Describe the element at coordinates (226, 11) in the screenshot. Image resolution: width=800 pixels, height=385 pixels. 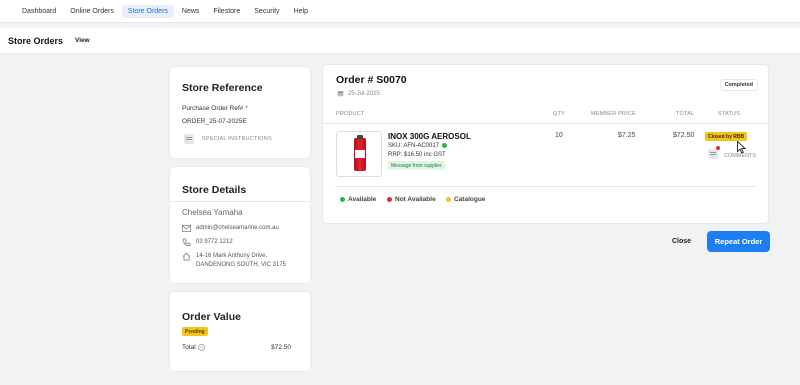
I see `nav-filestore: Filestore` at that location.